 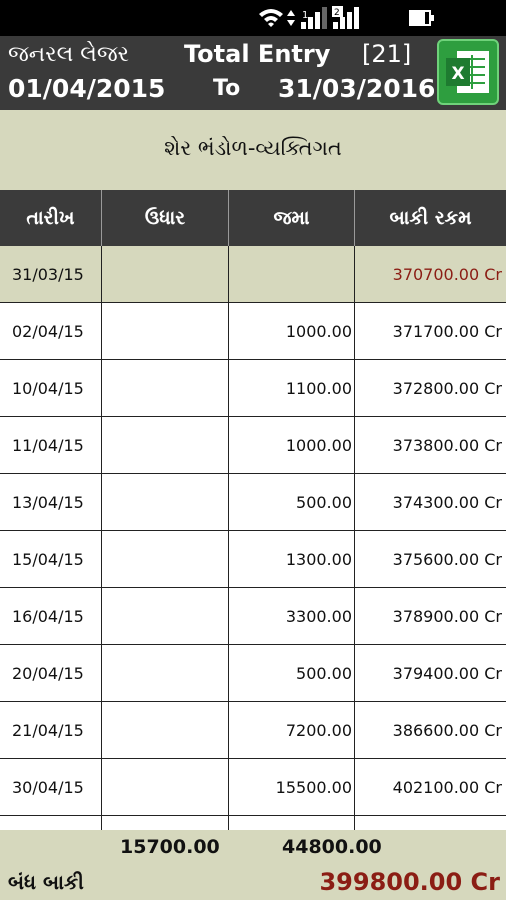 What do you see at coordinates (345, 17) in the screenshot?
I see `signal-icon-2: 2` at bounding box center [345, 17].